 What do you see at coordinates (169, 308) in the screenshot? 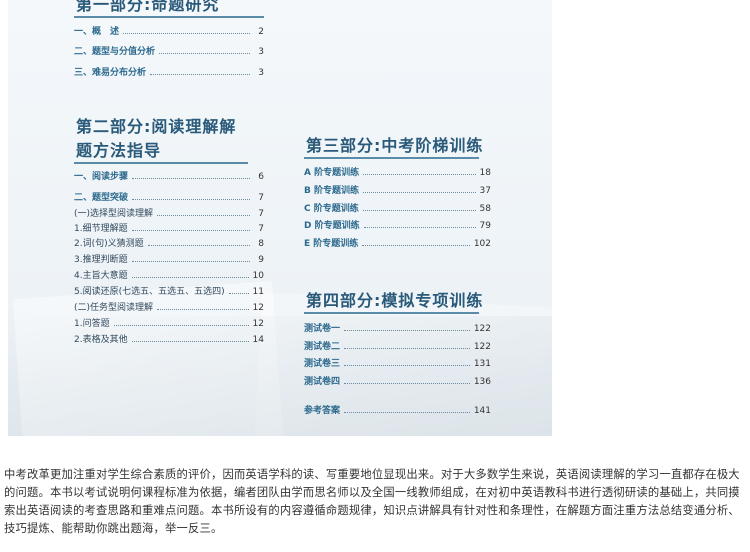
I see `toc-entry: (二)任务型阅读理解 12` at bounding box center [169, 308].